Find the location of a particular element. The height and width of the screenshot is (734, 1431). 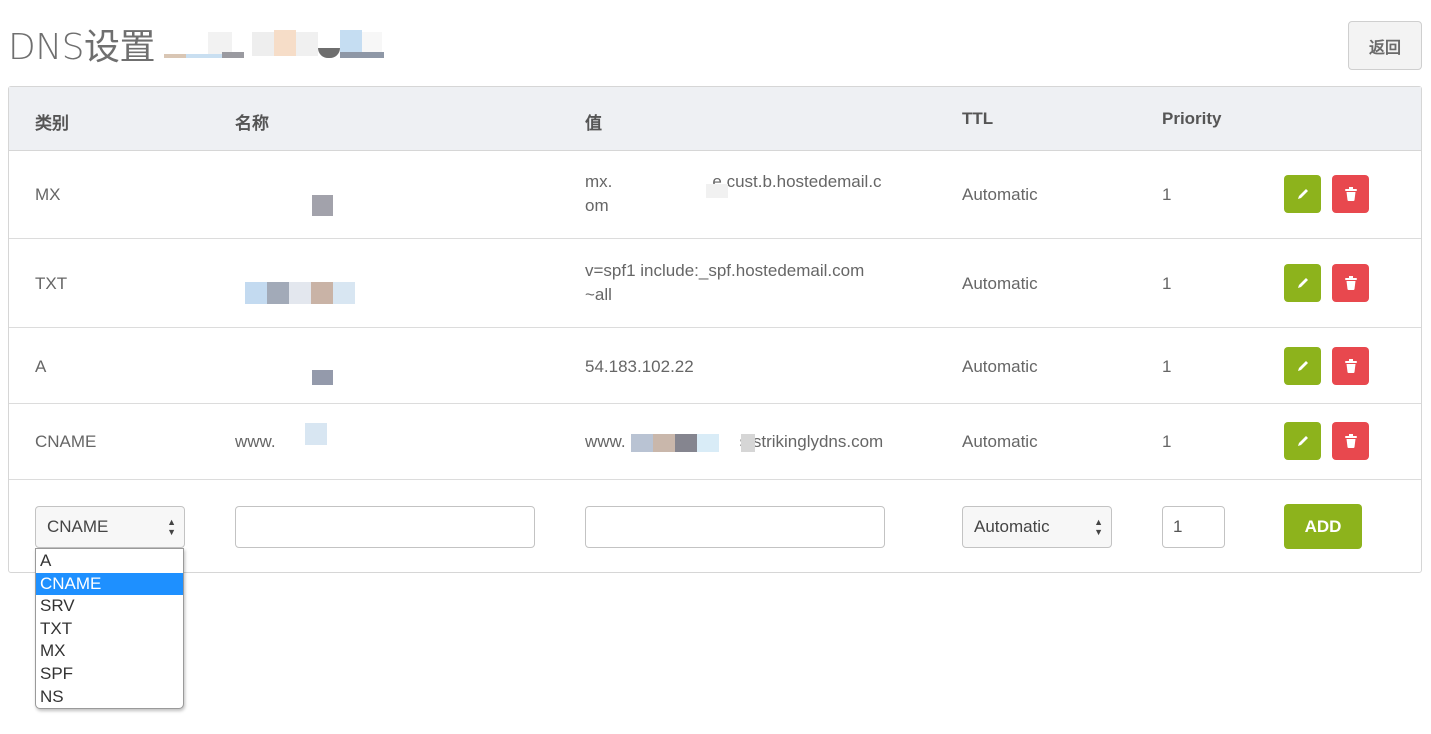

type-dropdown-list: A CNAME SRV TXT MX SPF NS is located at coordinates (109, 628).